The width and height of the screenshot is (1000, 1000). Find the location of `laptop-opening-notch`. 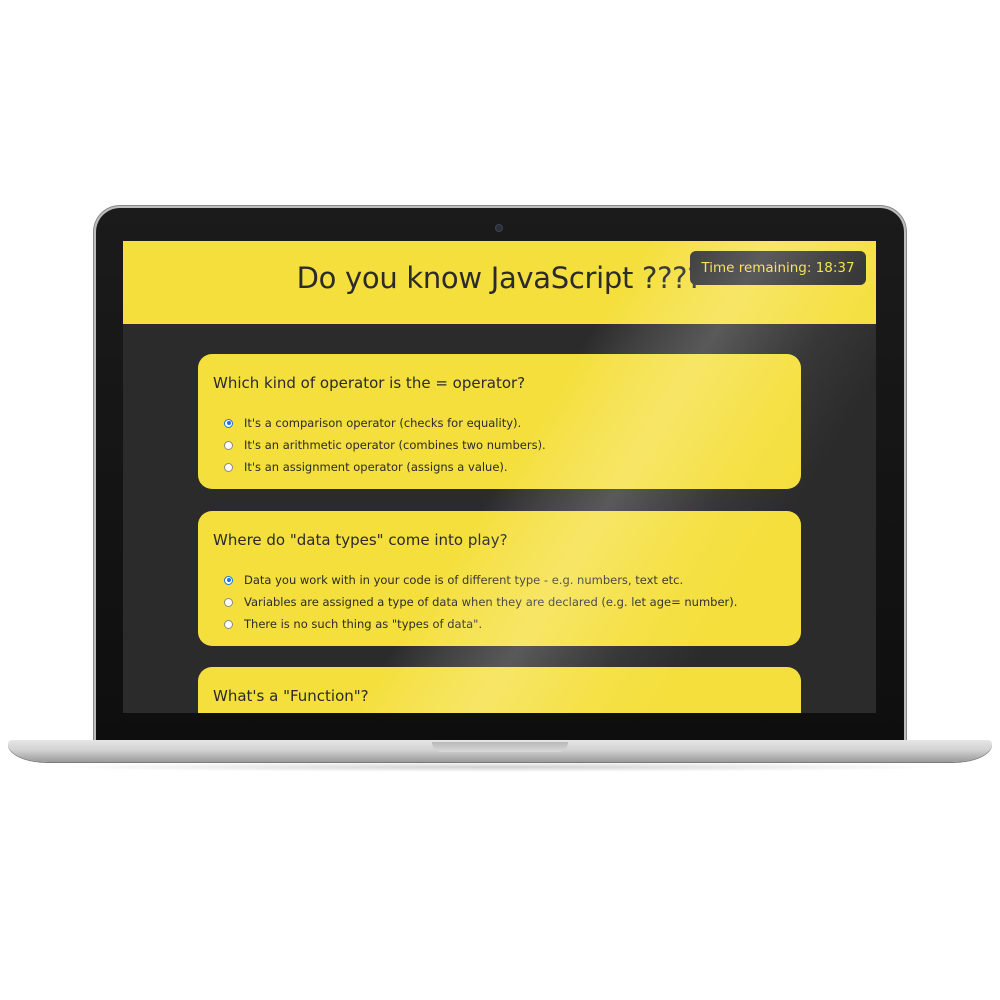

laptop-opening-notch is located at coordinates (500, 747).